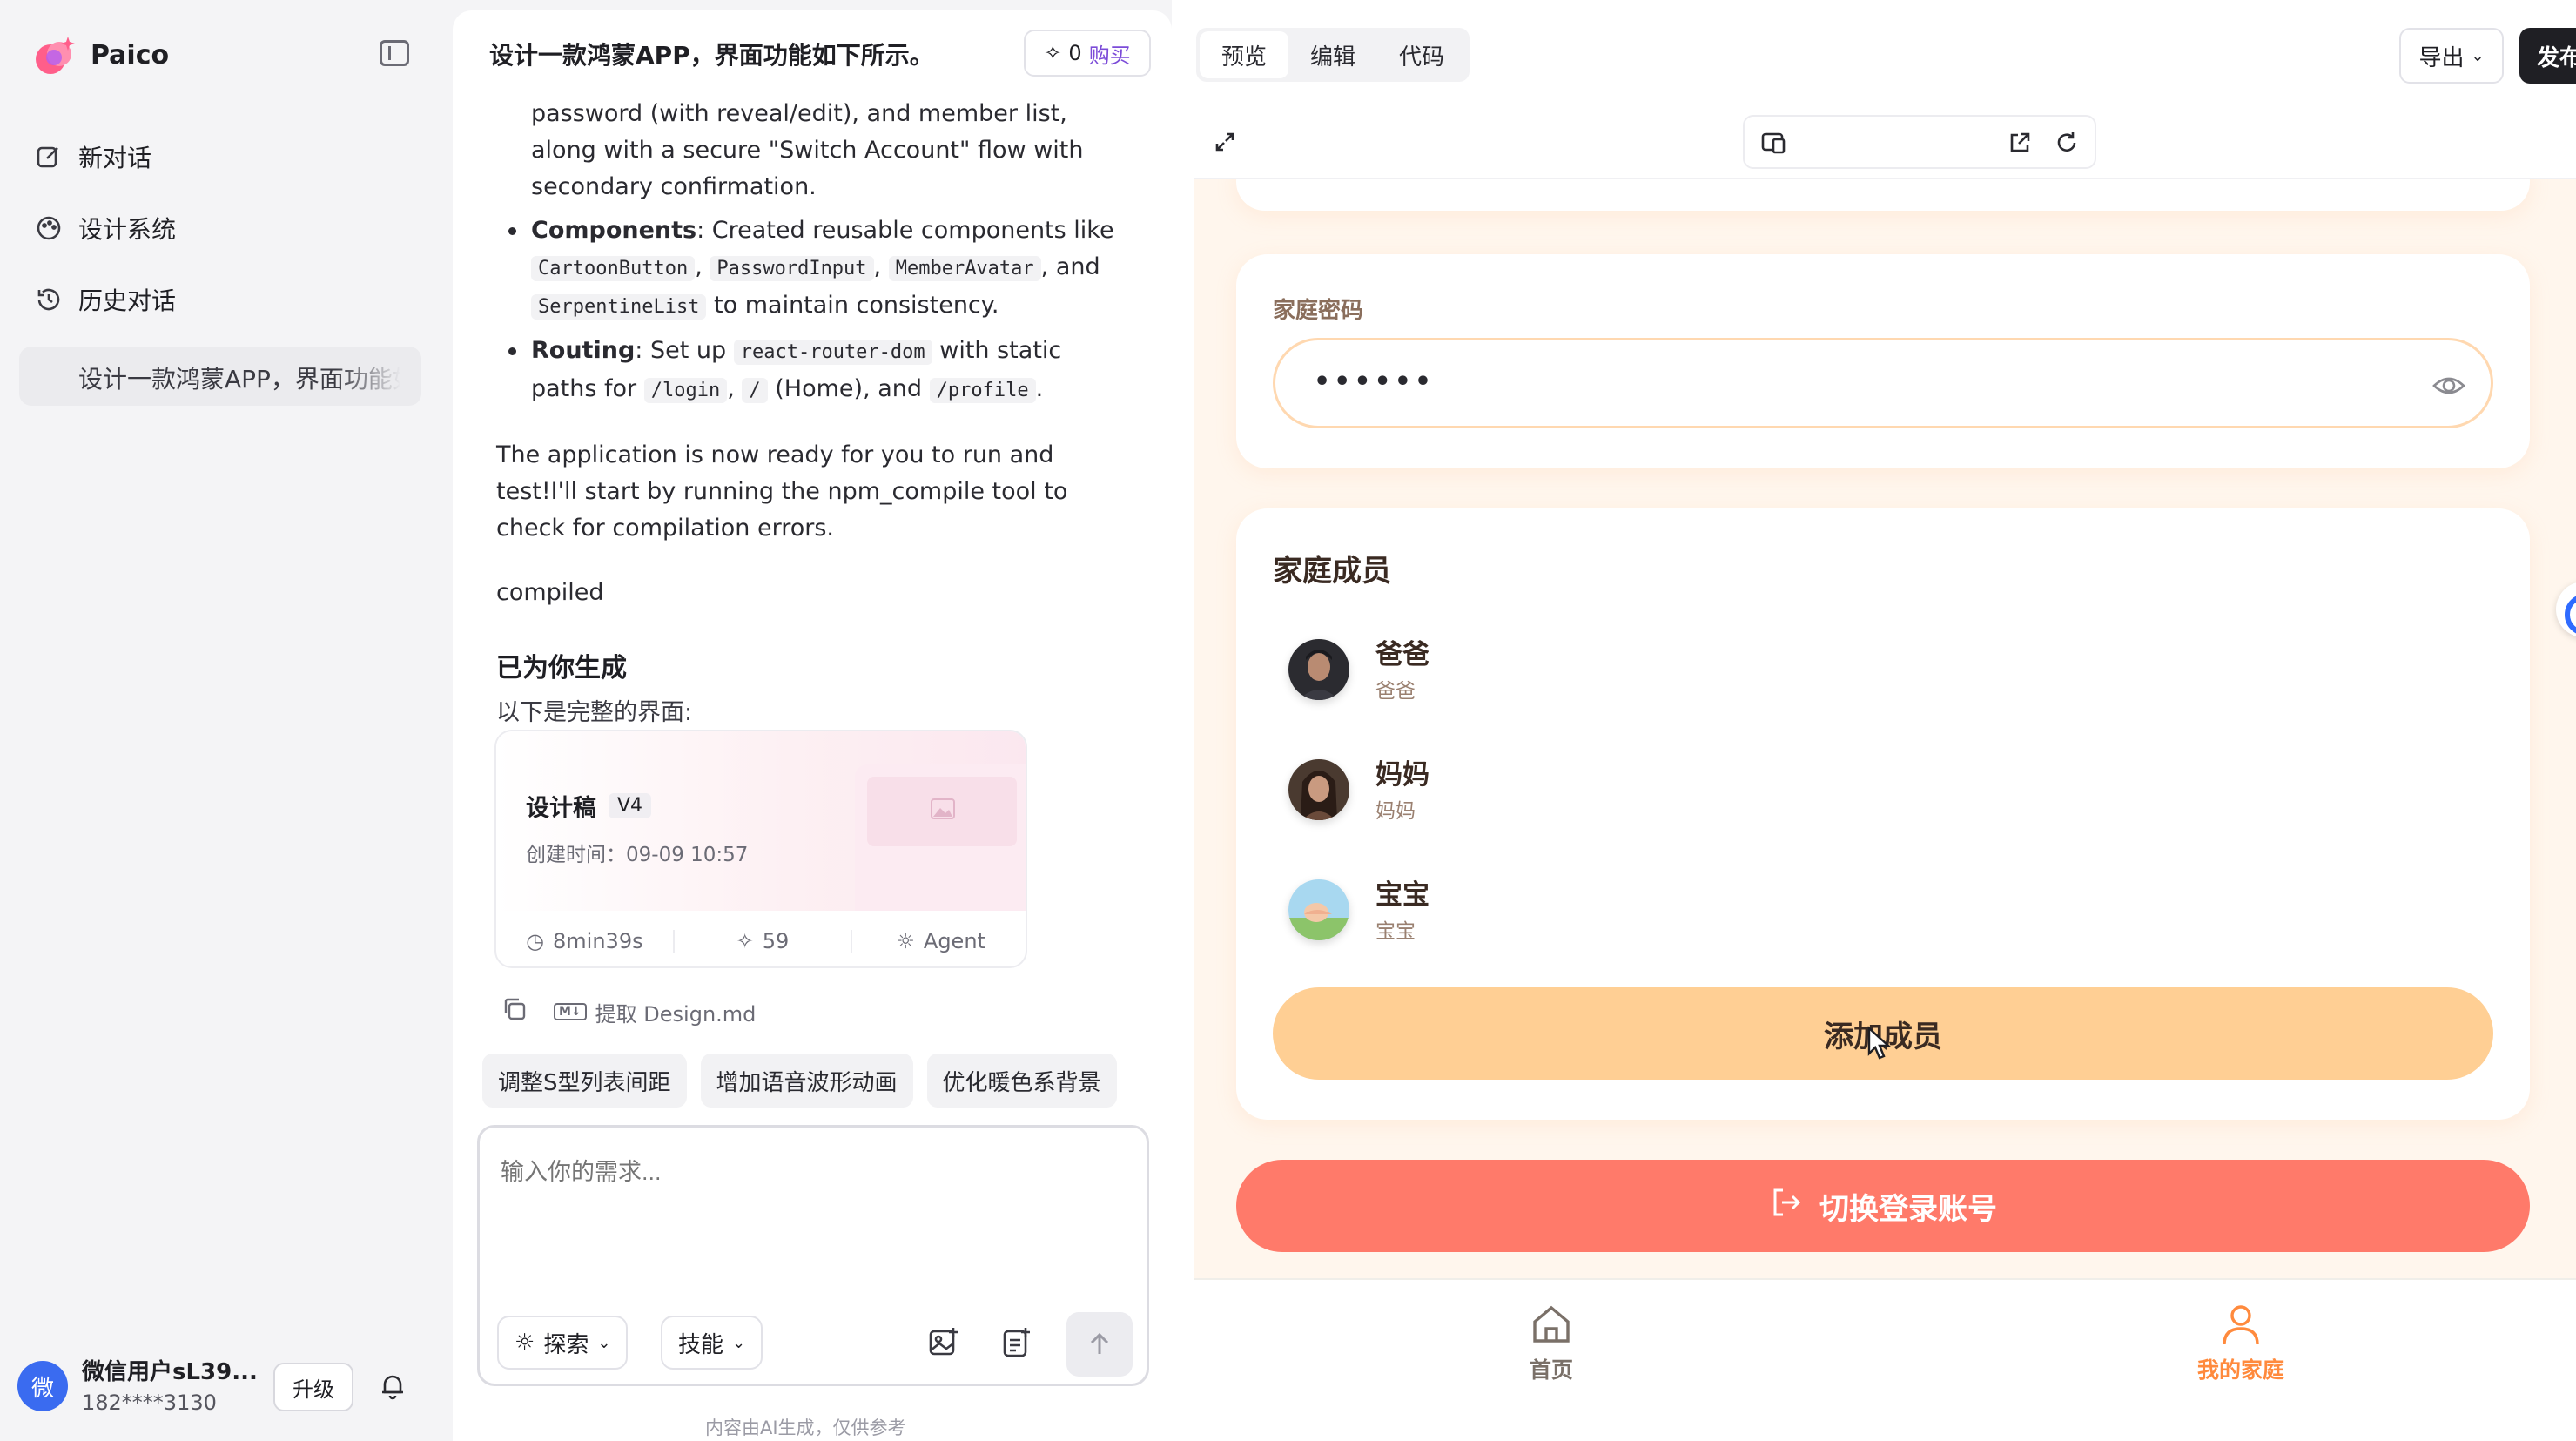 The height and width of the screenshot is (1441, 2576). What do you see at coordinates (630, 805) in the screenshot?
I see `version-badge: V4` at bounding box center [630, 805].